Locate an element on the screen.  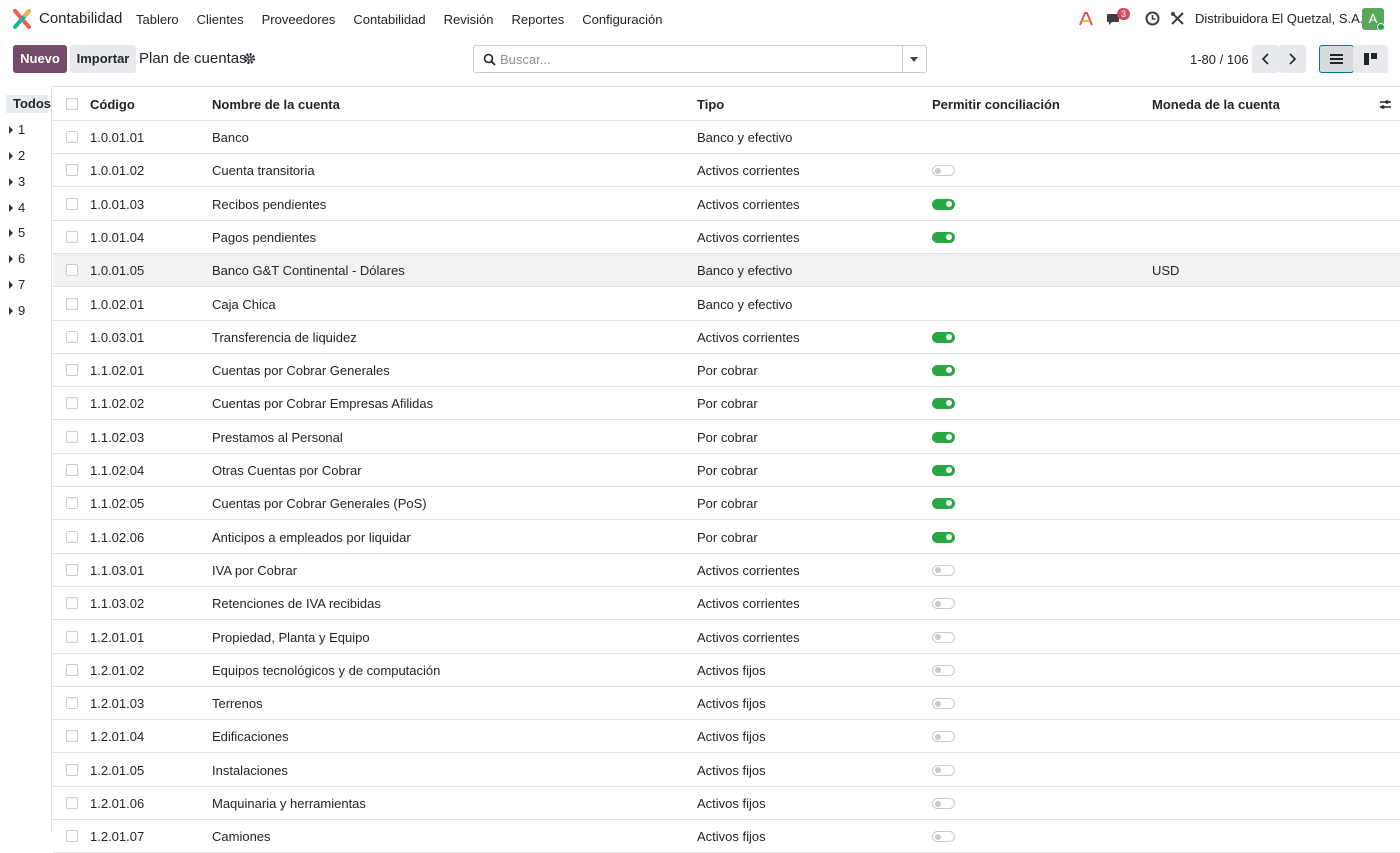
column-header-code: Código is located at coordinates (112, 104).